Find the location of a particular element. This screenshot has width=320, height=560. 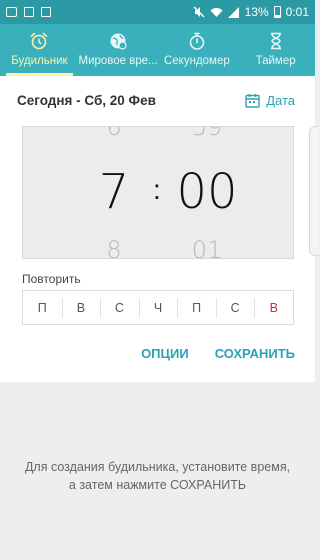

battery-percent: 13% is located at coordinates (256, 12).